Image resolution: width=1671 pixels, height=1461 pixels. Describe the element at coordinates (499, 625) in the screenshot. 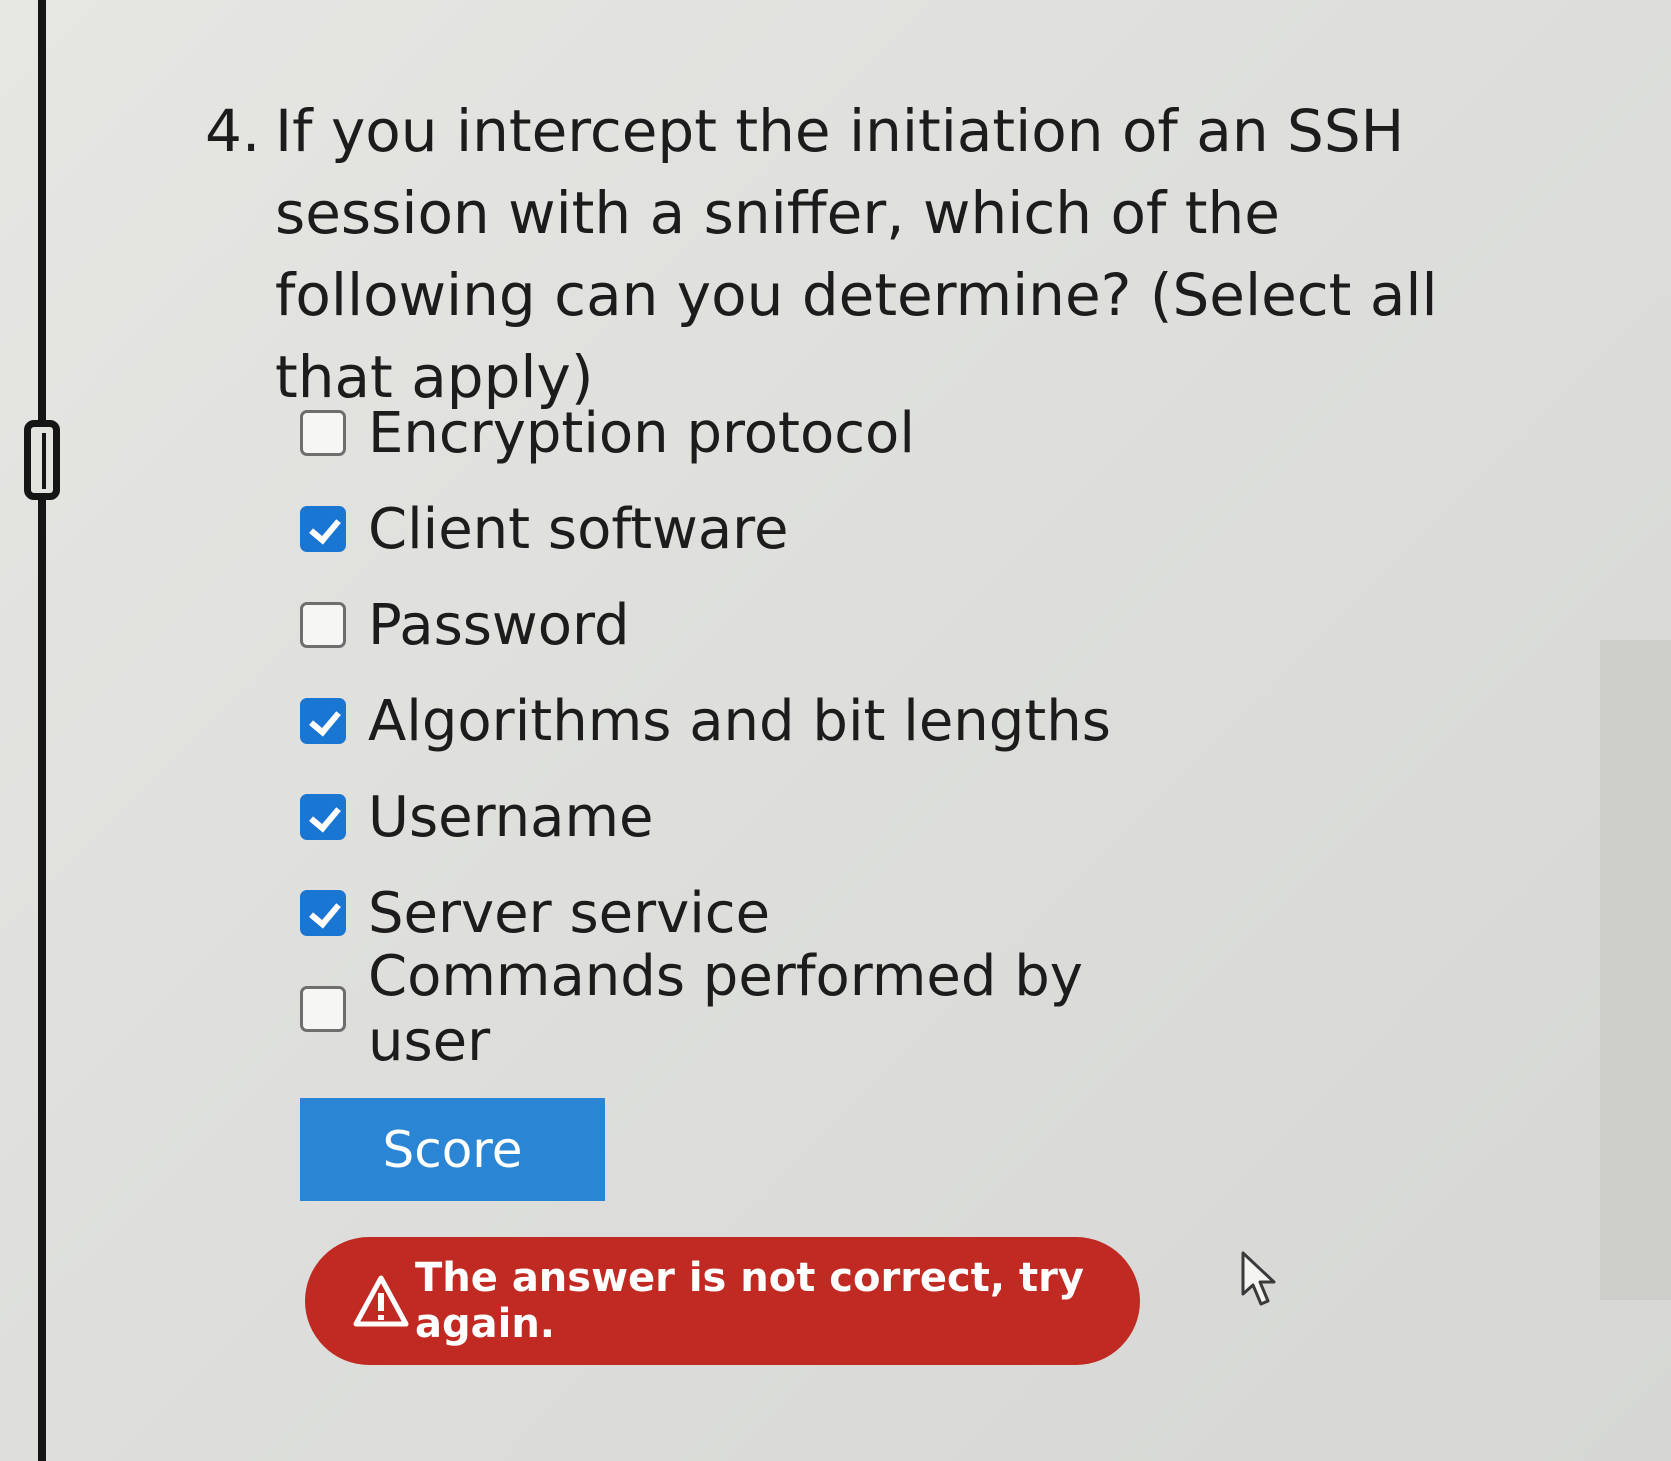

I see `option-label: Password` at that location.